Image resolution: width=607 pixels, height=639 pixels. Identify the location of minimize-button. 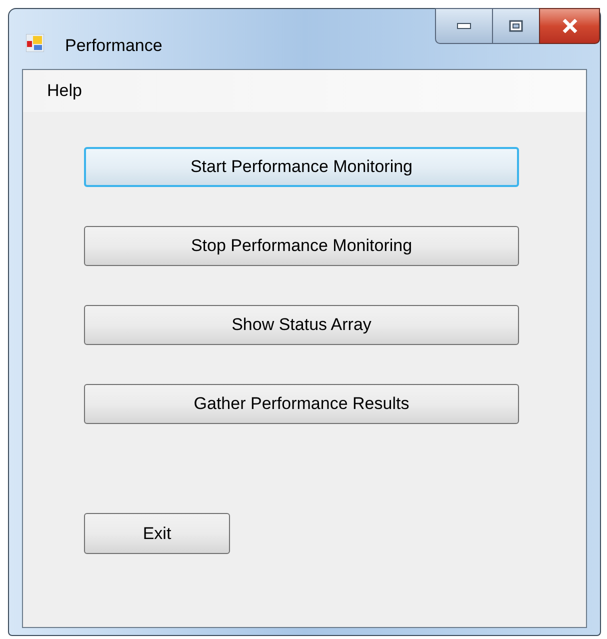
(464, 26).